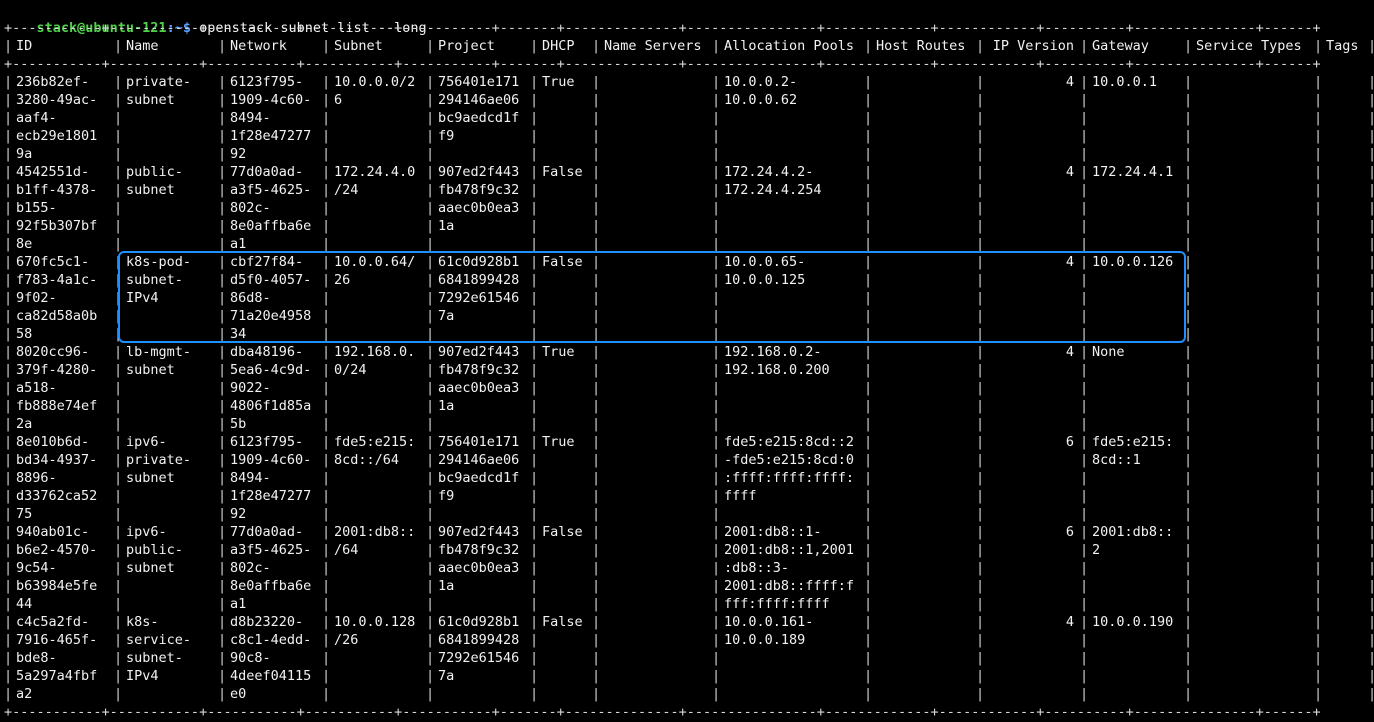  What do you see at coordinates (36, 208) in the screenshot?
I see `cell-id: b155-` at bounding box center [36, 208].